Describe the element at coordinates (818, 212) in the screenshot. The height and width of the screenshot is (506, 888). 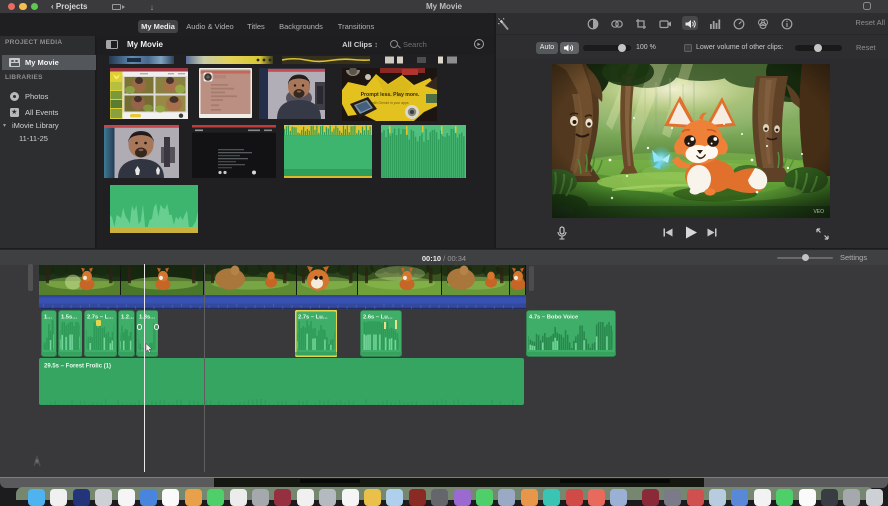
I see `svg-text: VEO` at that location.